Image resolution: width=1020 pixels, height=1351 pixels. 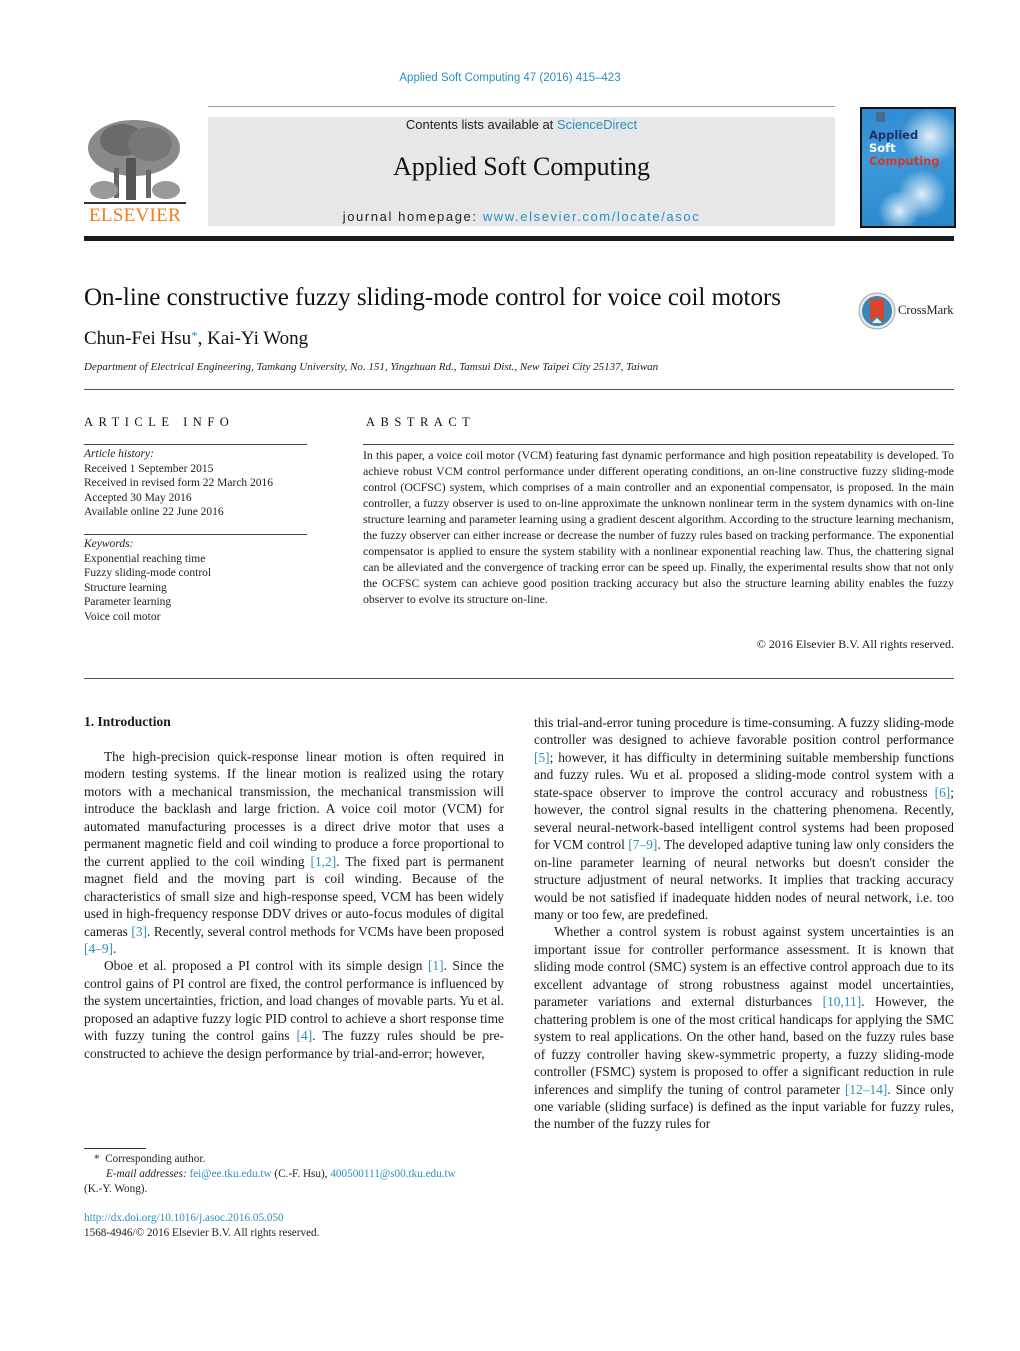 What do you see at coordinates (155, 1159) in the screenshot?
I see `footnote-text: Corresponding author.` at bounding box center [155, 1159].